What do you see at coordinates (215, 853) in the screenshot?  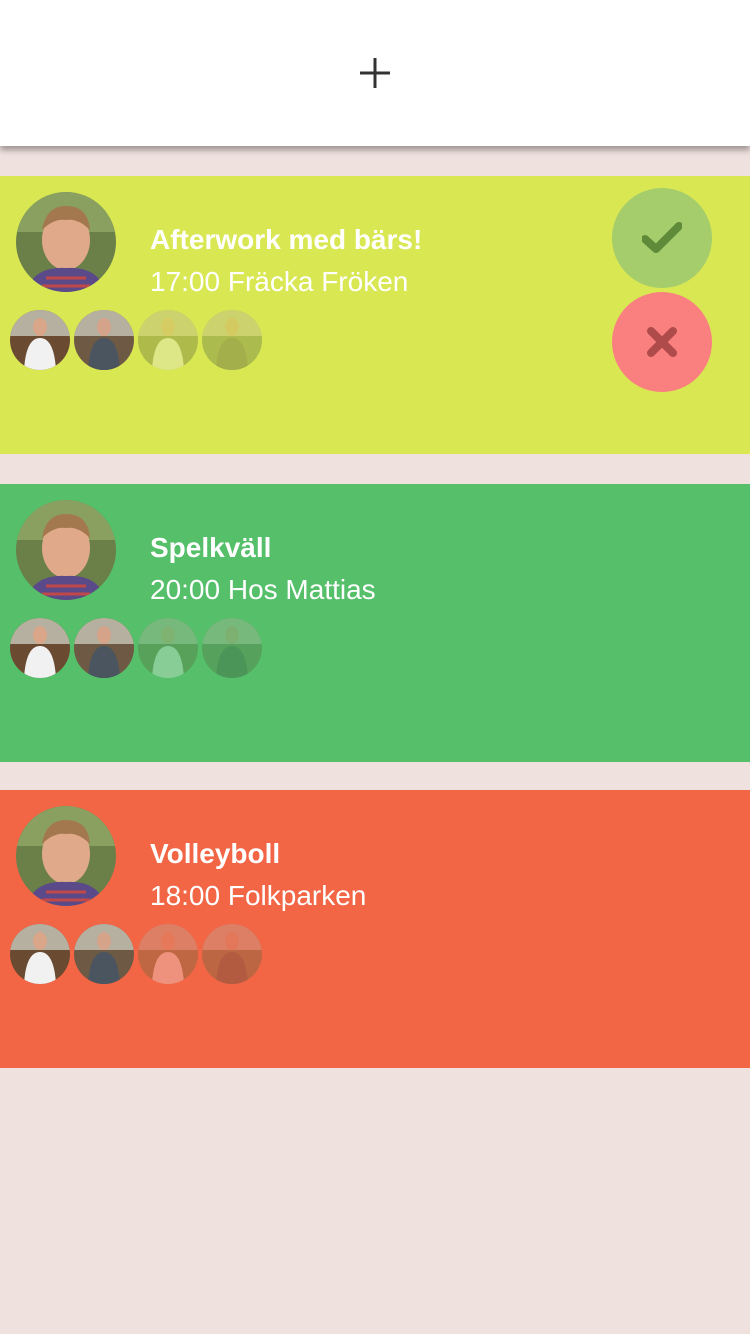 I see `event-title: Volleyboll` at bounding box center [215, 853].